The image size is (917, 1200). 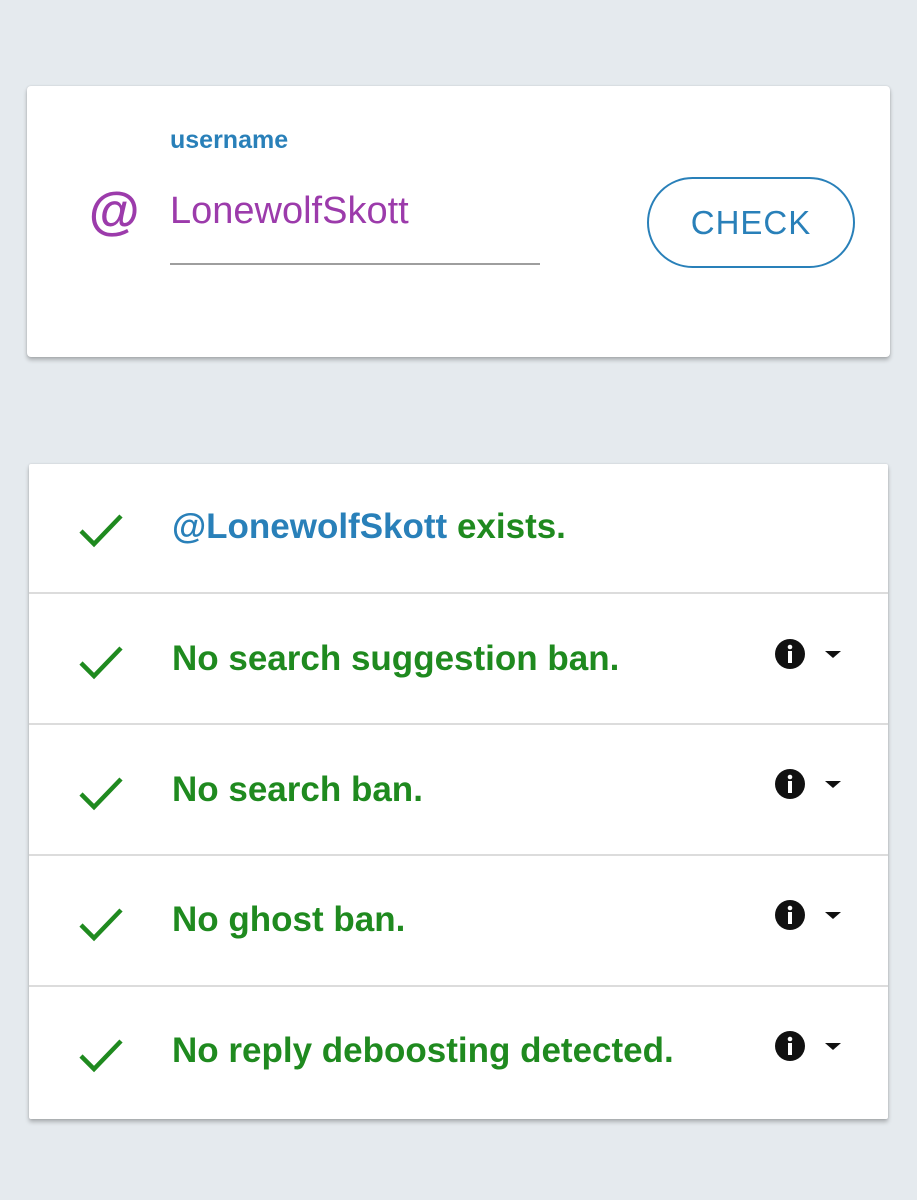 I want to click on result-text-reply-deboosting: No reply deboosting detected., so click(x=423, y=1050).